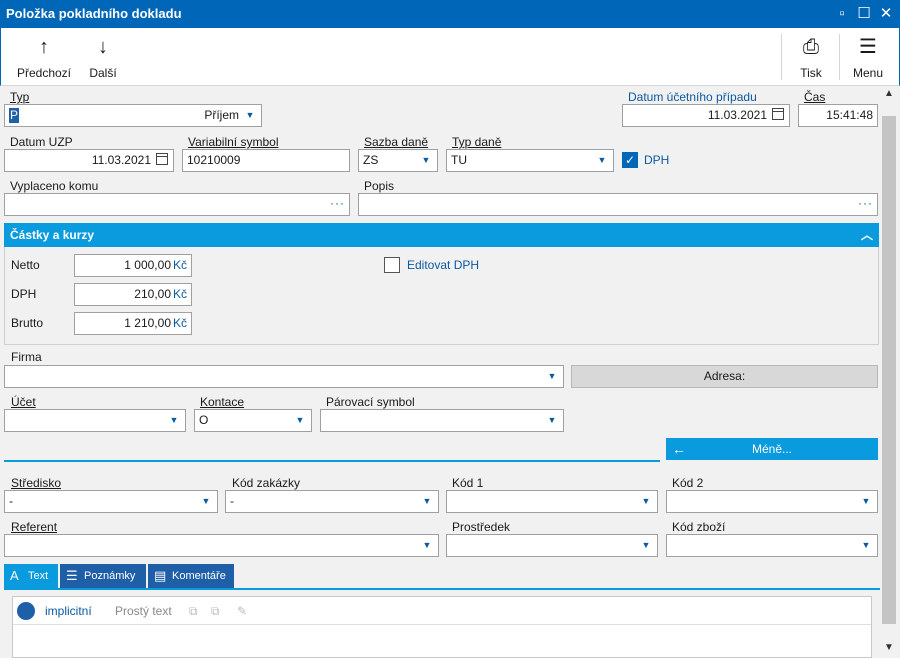 Image resolution: width=900 pixels, height=658 pixels. I want to click on sazba-dane-label: Sazba daně, so click(396, 142).